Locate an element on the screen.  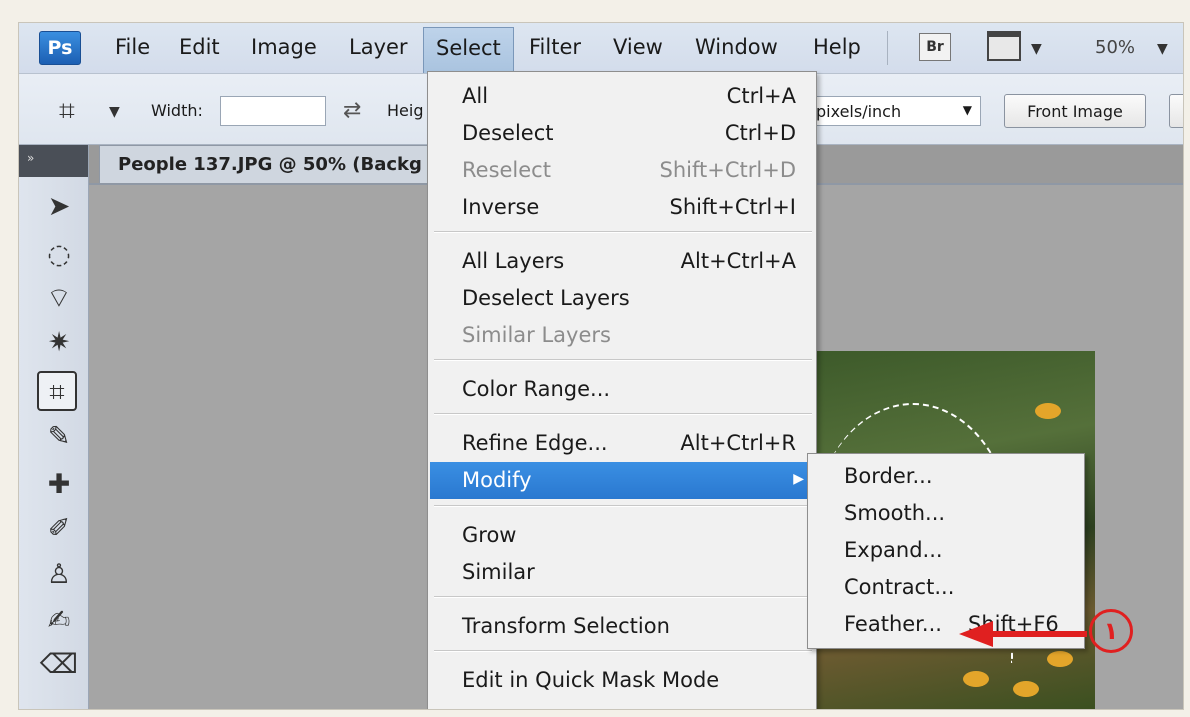
crop-tool-icon: ⌗ is located at coordinates (57, 391).